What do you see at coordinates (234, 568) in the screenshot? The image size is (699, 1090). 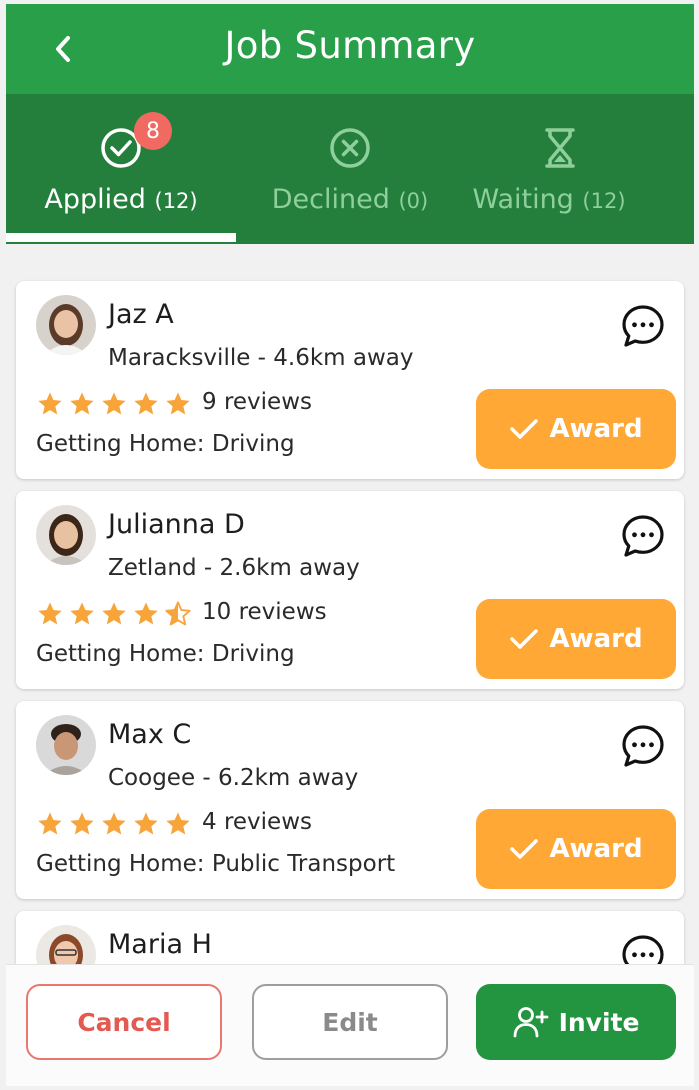 I see `applicant-location: Zetland - 2.6km away` at bounding box center [234, 568].